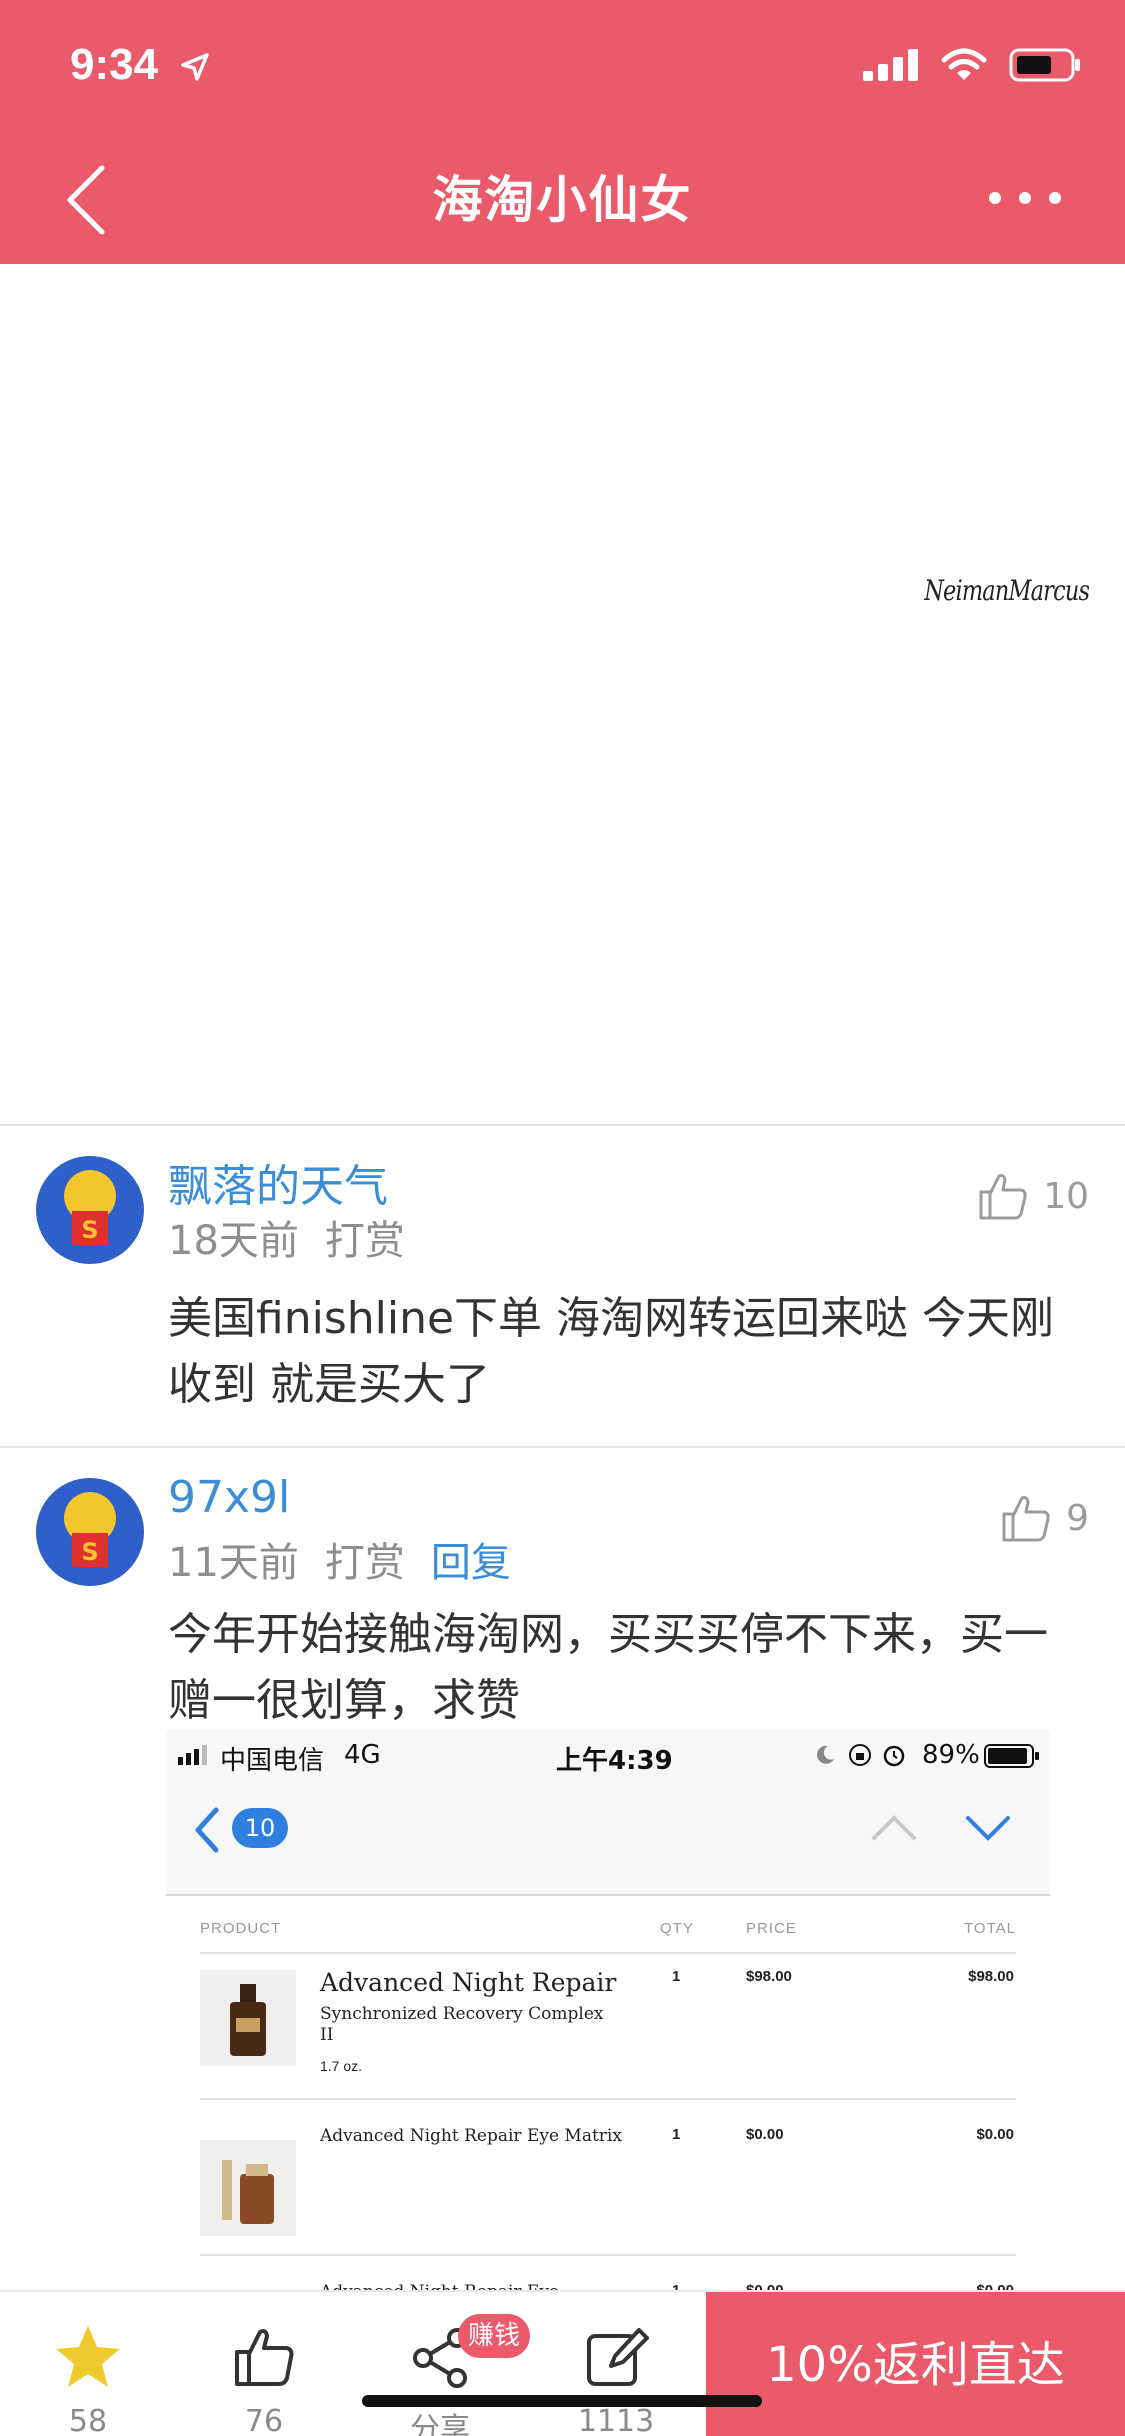 This screenshot has height=2436, width=1125. I want to click on product-total: $0.00, so click(995, 2134).